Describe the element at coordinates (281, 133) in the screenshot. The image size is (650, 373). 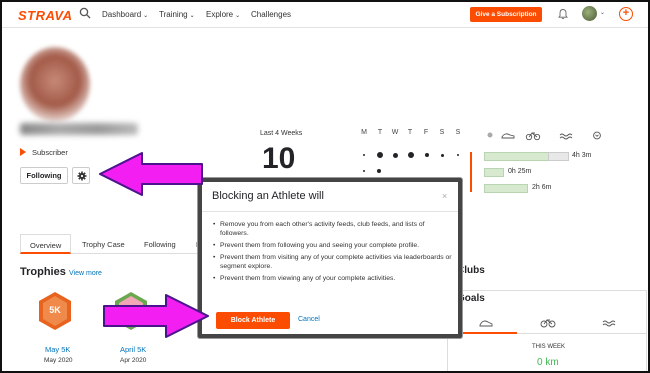
I see `stats-period-label: Last 4 Weeks` at that location.